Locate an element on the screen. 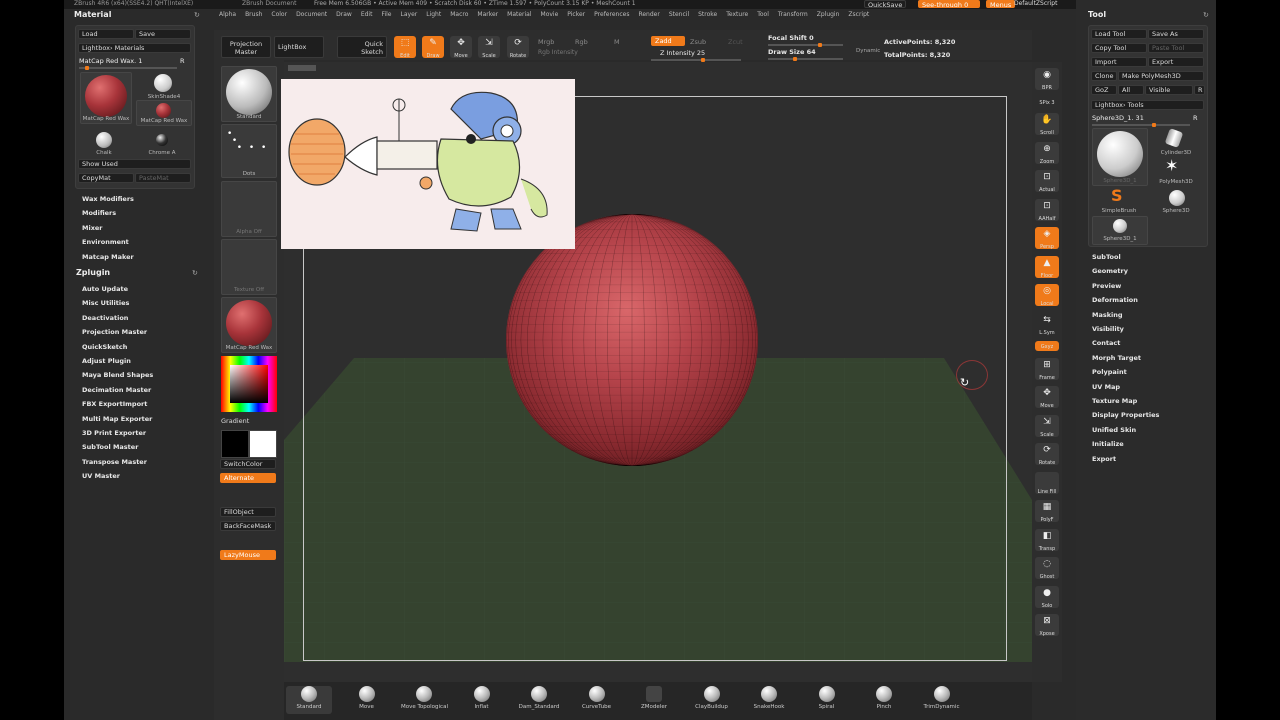 Image resolution: width=1280 pixels, height=720 pixels. brush-snakehook: SnakeHook is located at coordinates (769, 700).